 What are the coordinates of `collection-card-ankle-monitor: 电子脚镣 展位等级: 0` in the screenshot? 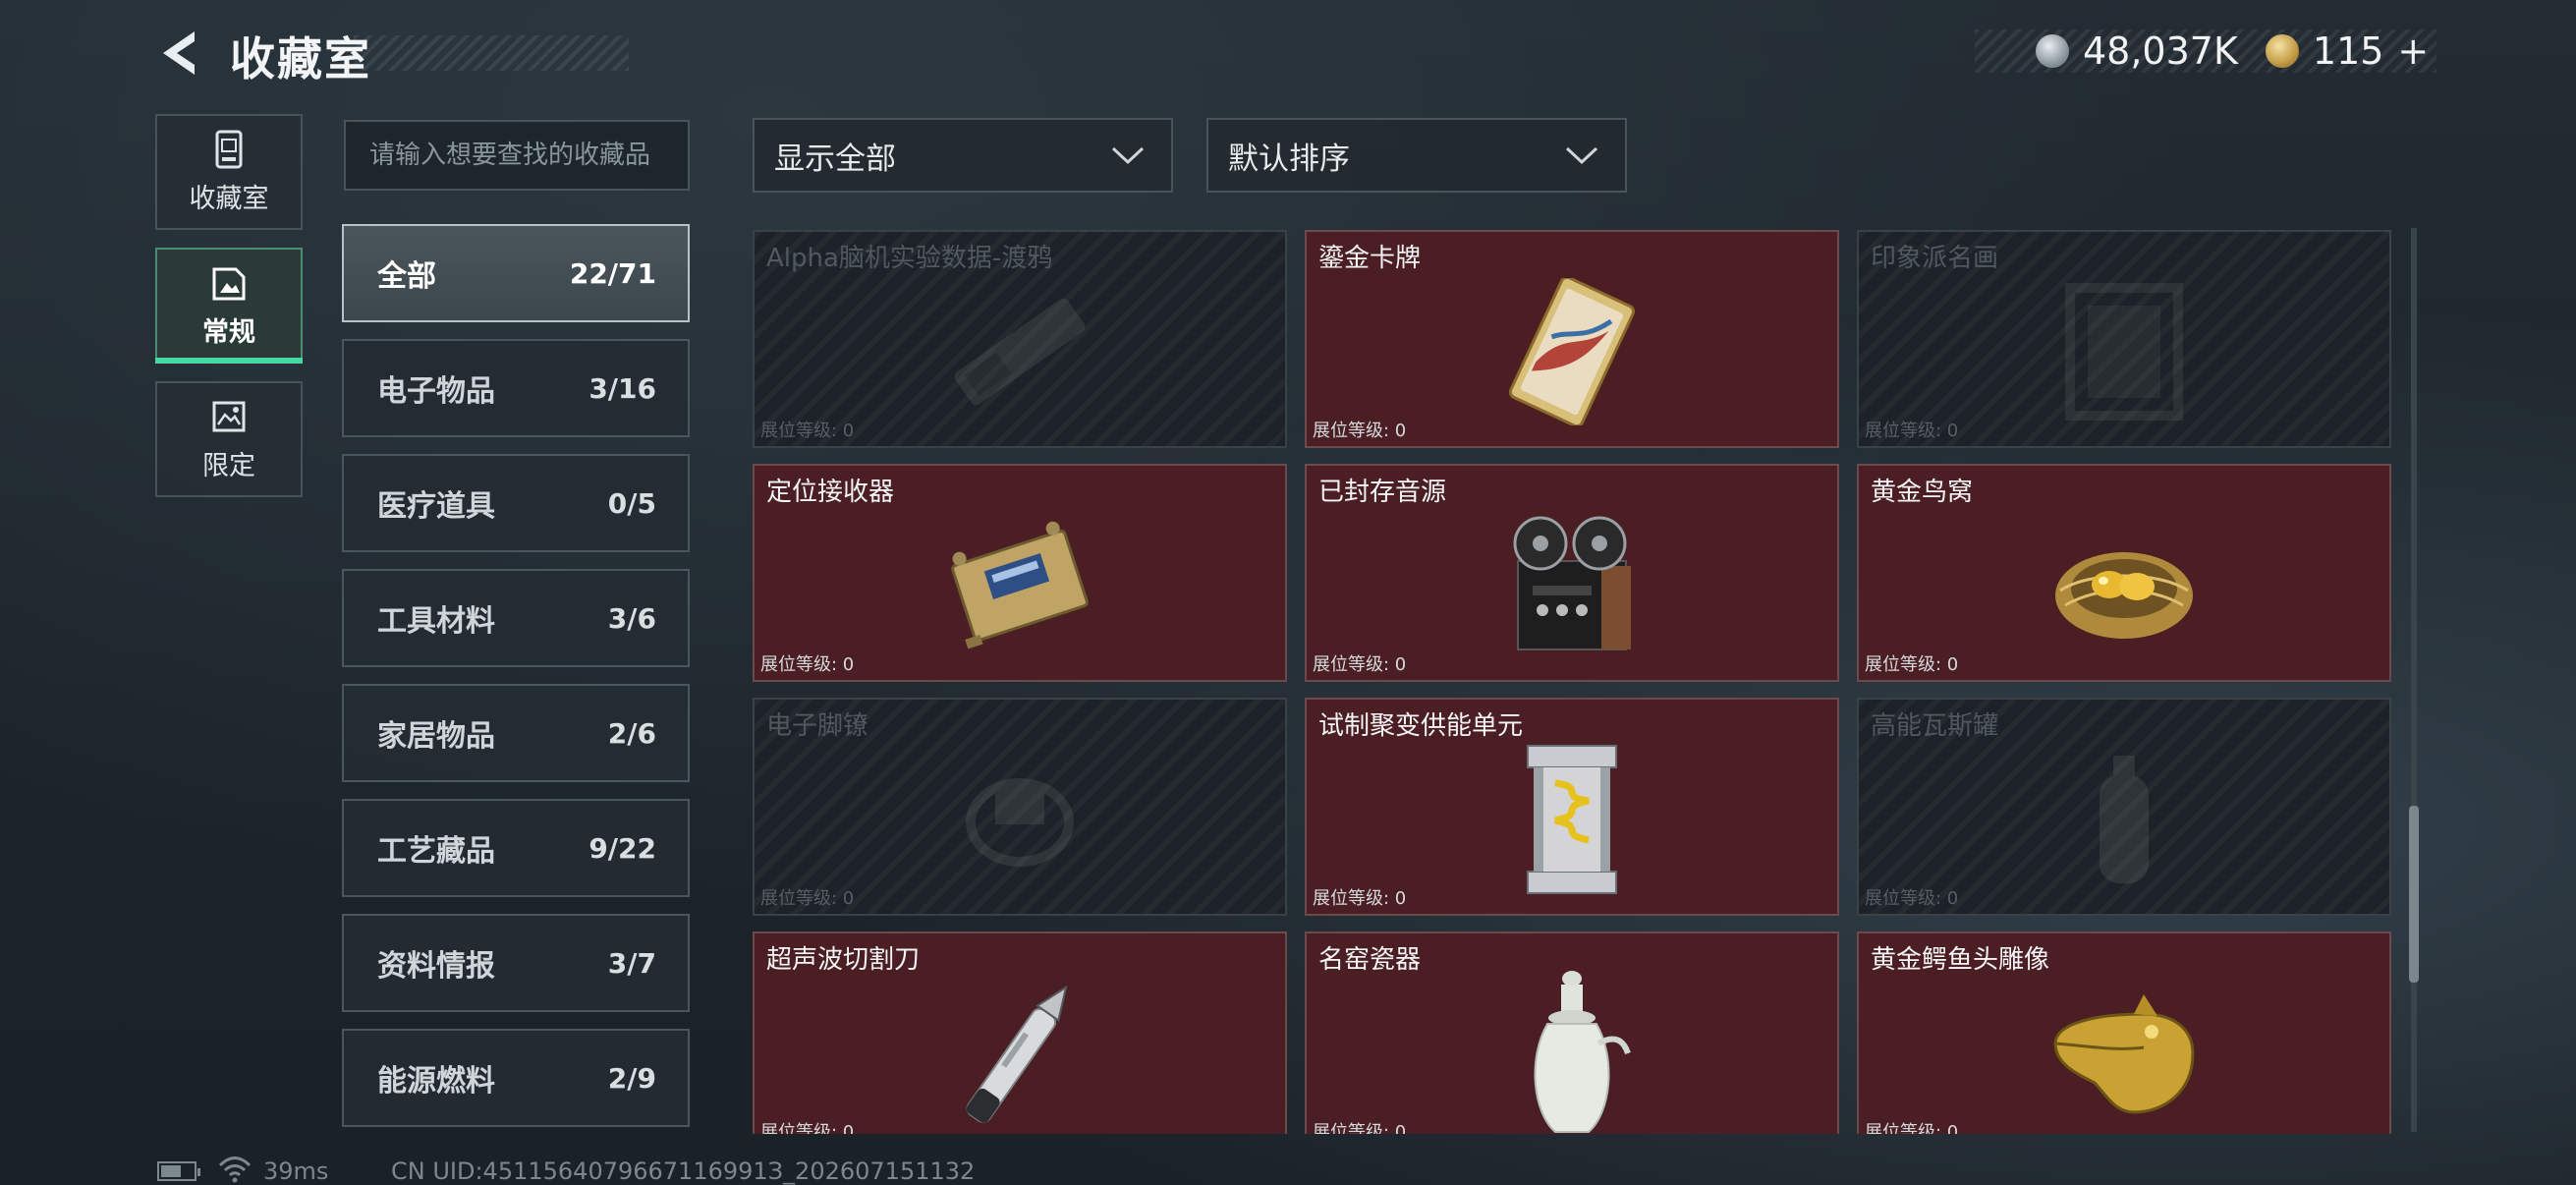 It's located at (1020, 807).